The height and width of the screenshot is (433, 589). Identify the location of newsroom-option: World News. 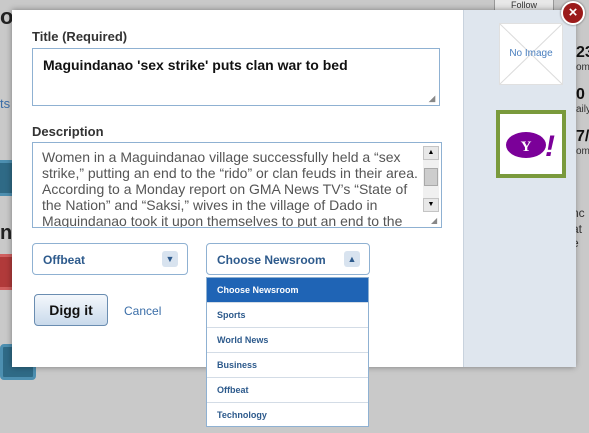
(287, 340).